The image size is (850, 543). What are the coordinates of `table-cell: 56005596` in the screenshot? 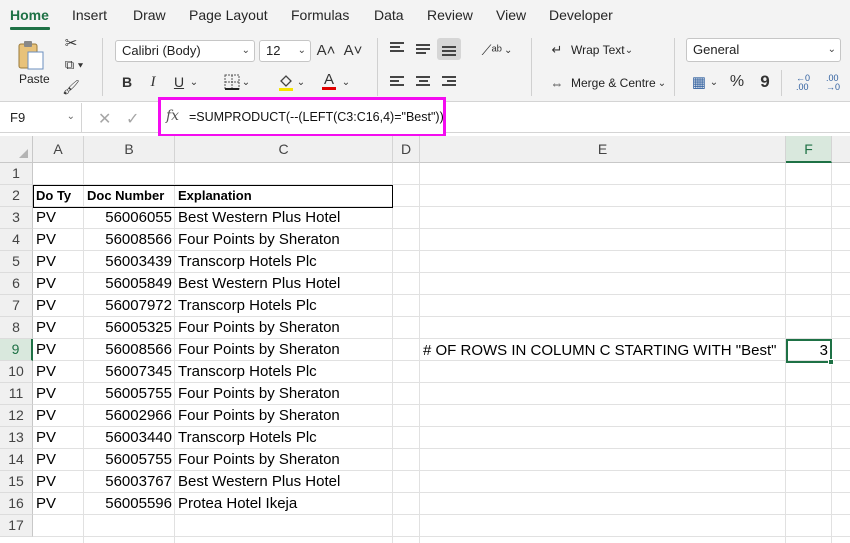 It's located at (129, 504).